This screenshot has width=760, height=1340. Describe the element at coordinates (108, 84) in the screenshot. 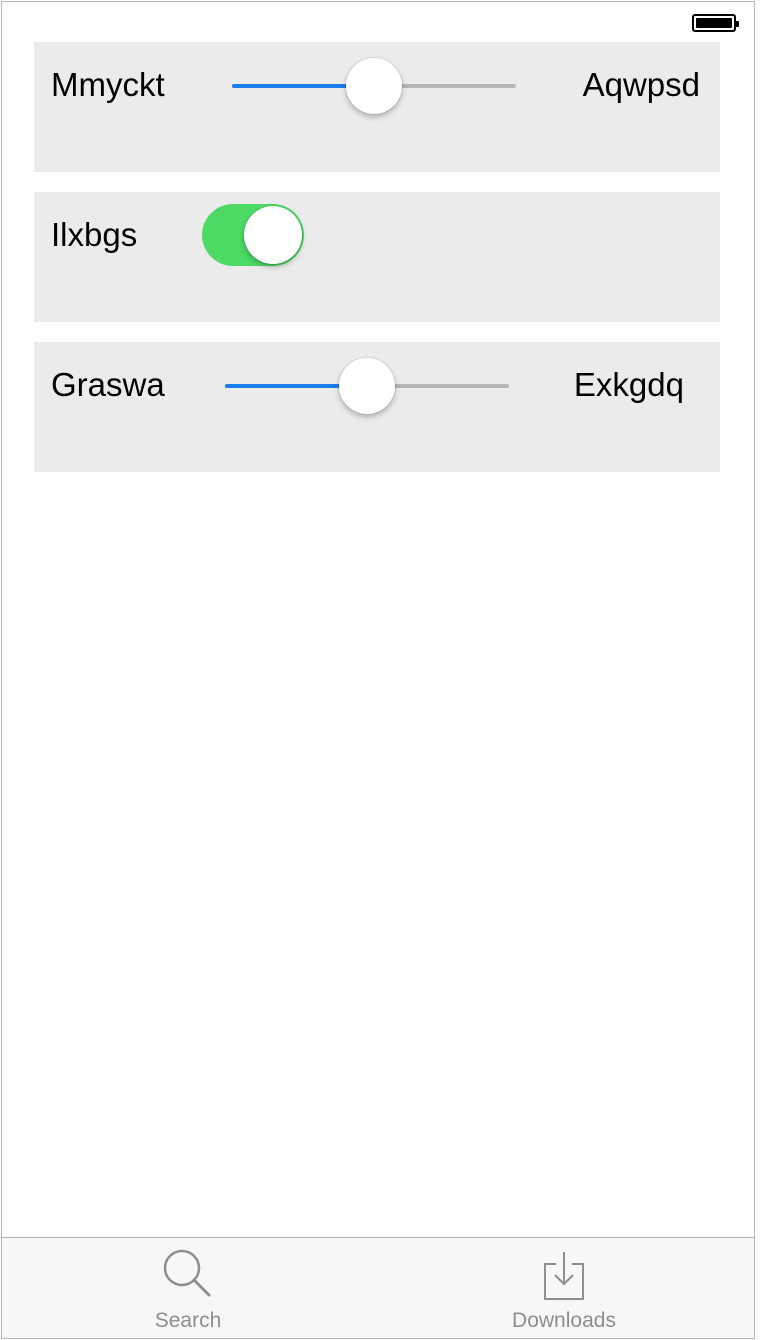

I see `slider-min-label: Mmyckt` at that location.